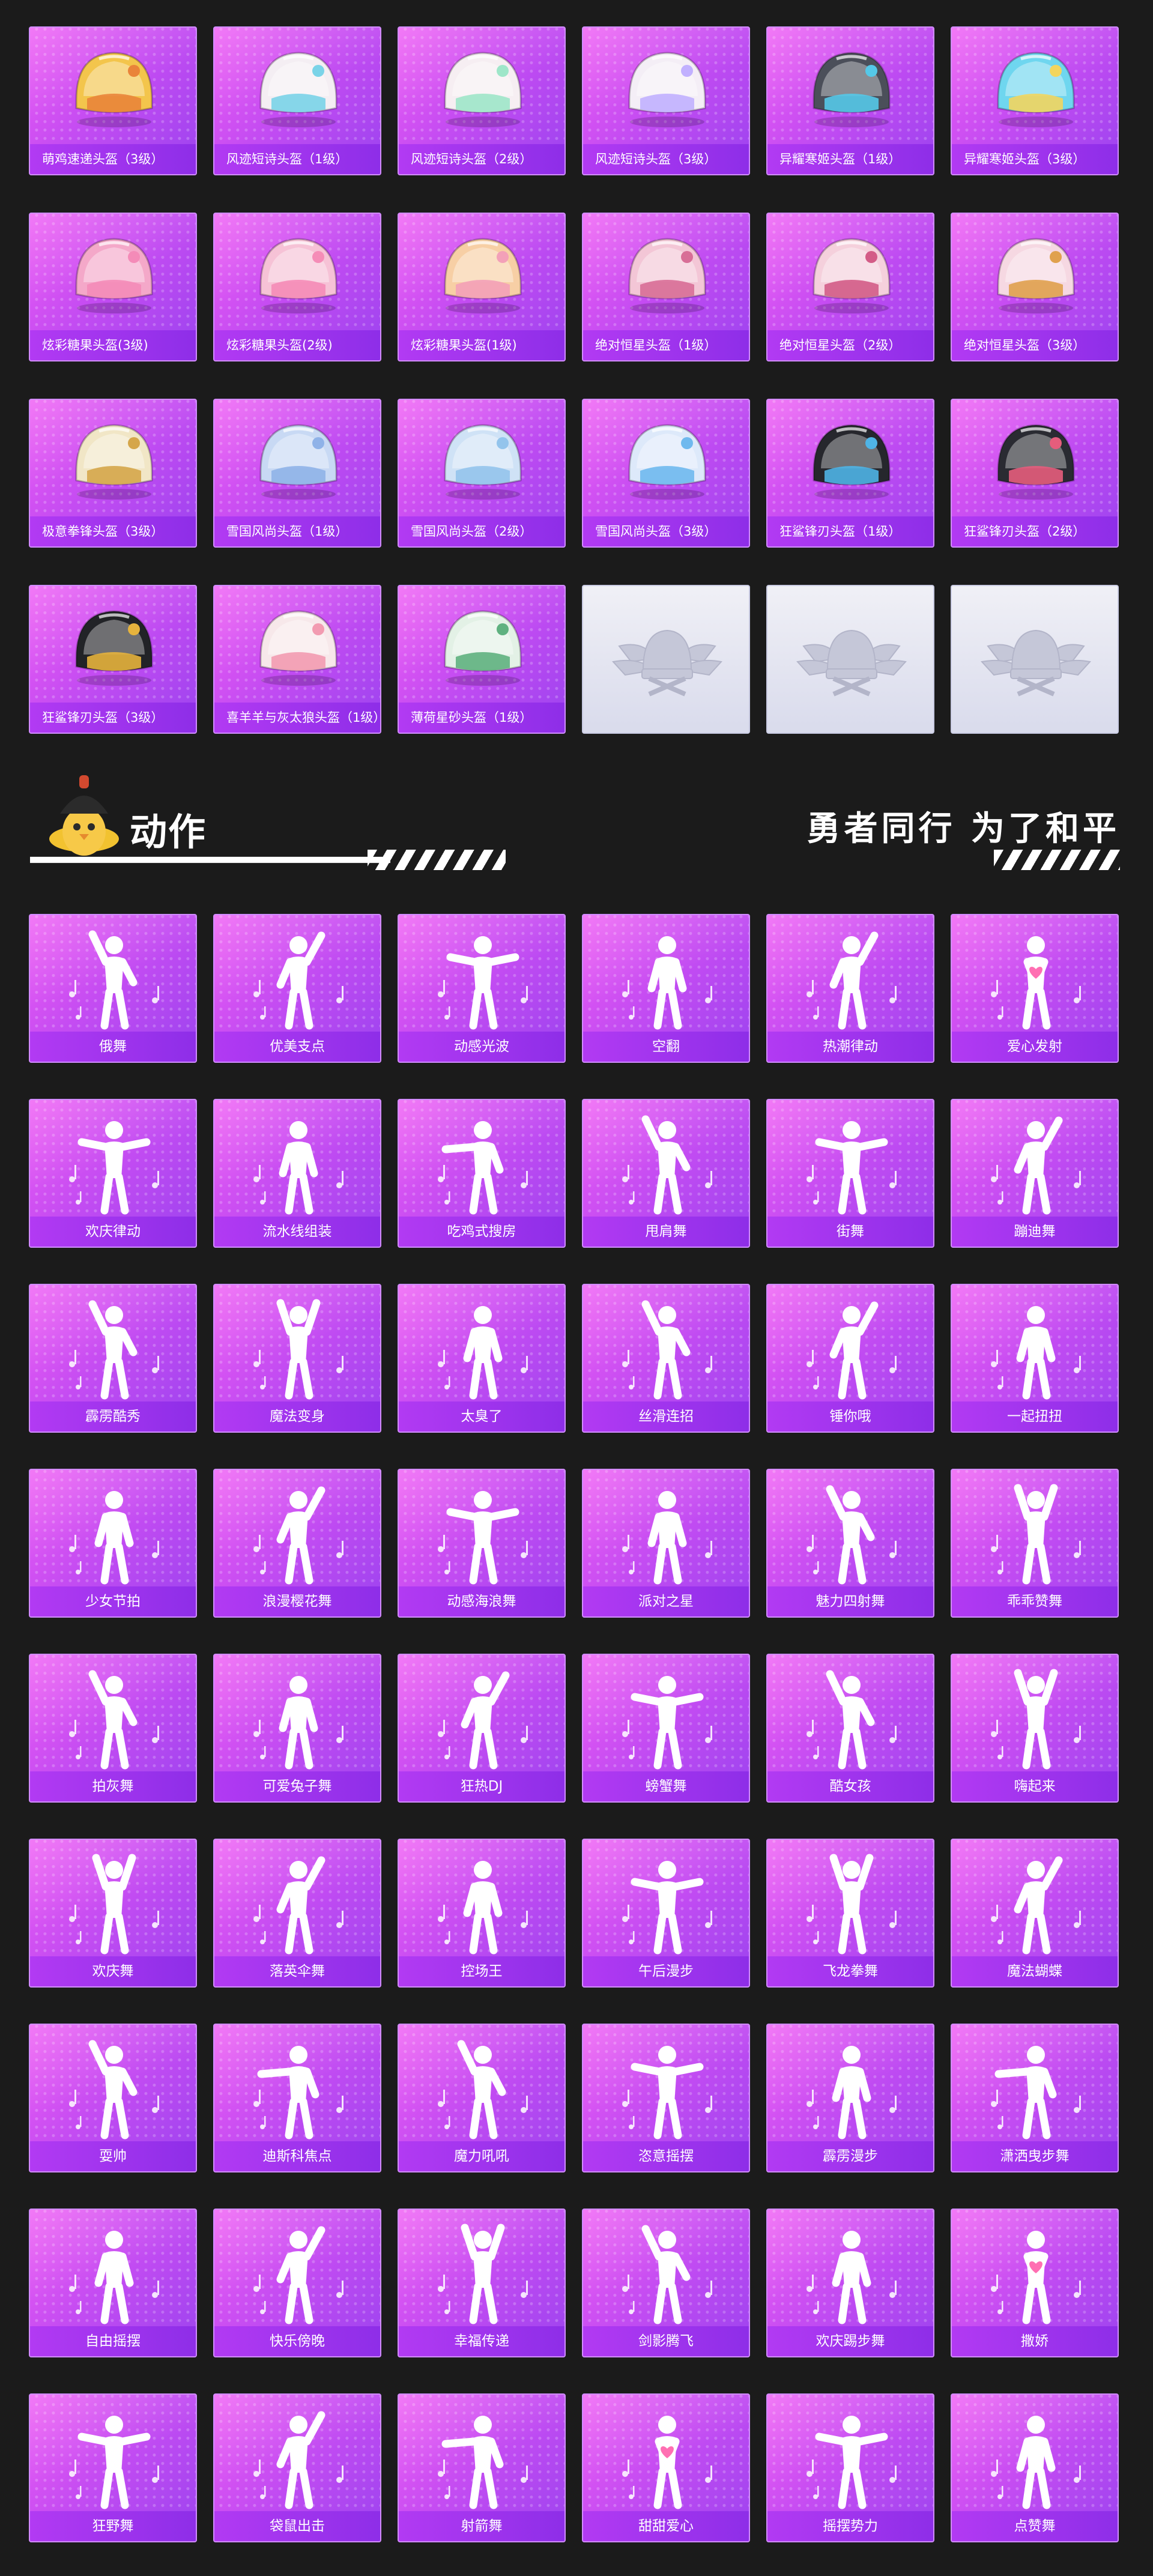 The width and height of the screenshot is (1153, 2576). I want to click on emote-card: 射箭舞, so click(482, 2467).